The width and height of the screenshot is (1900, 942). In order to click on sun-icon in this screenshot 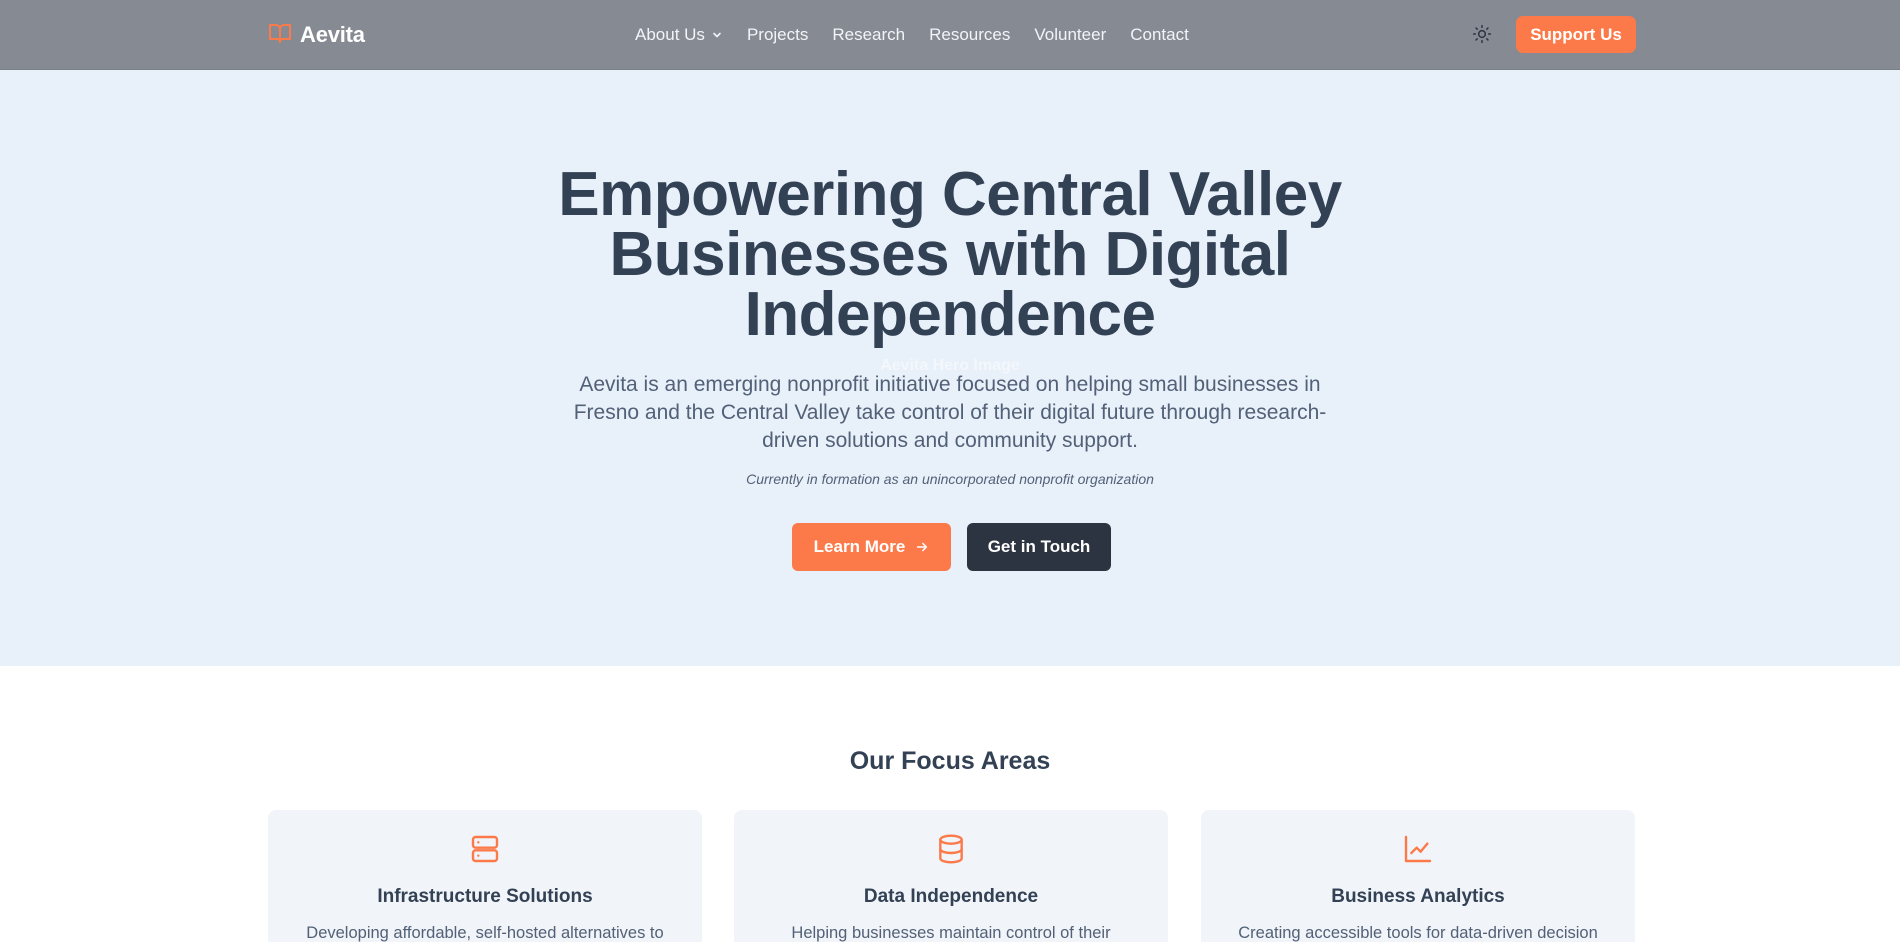, I will do `click(1482, 34)`.